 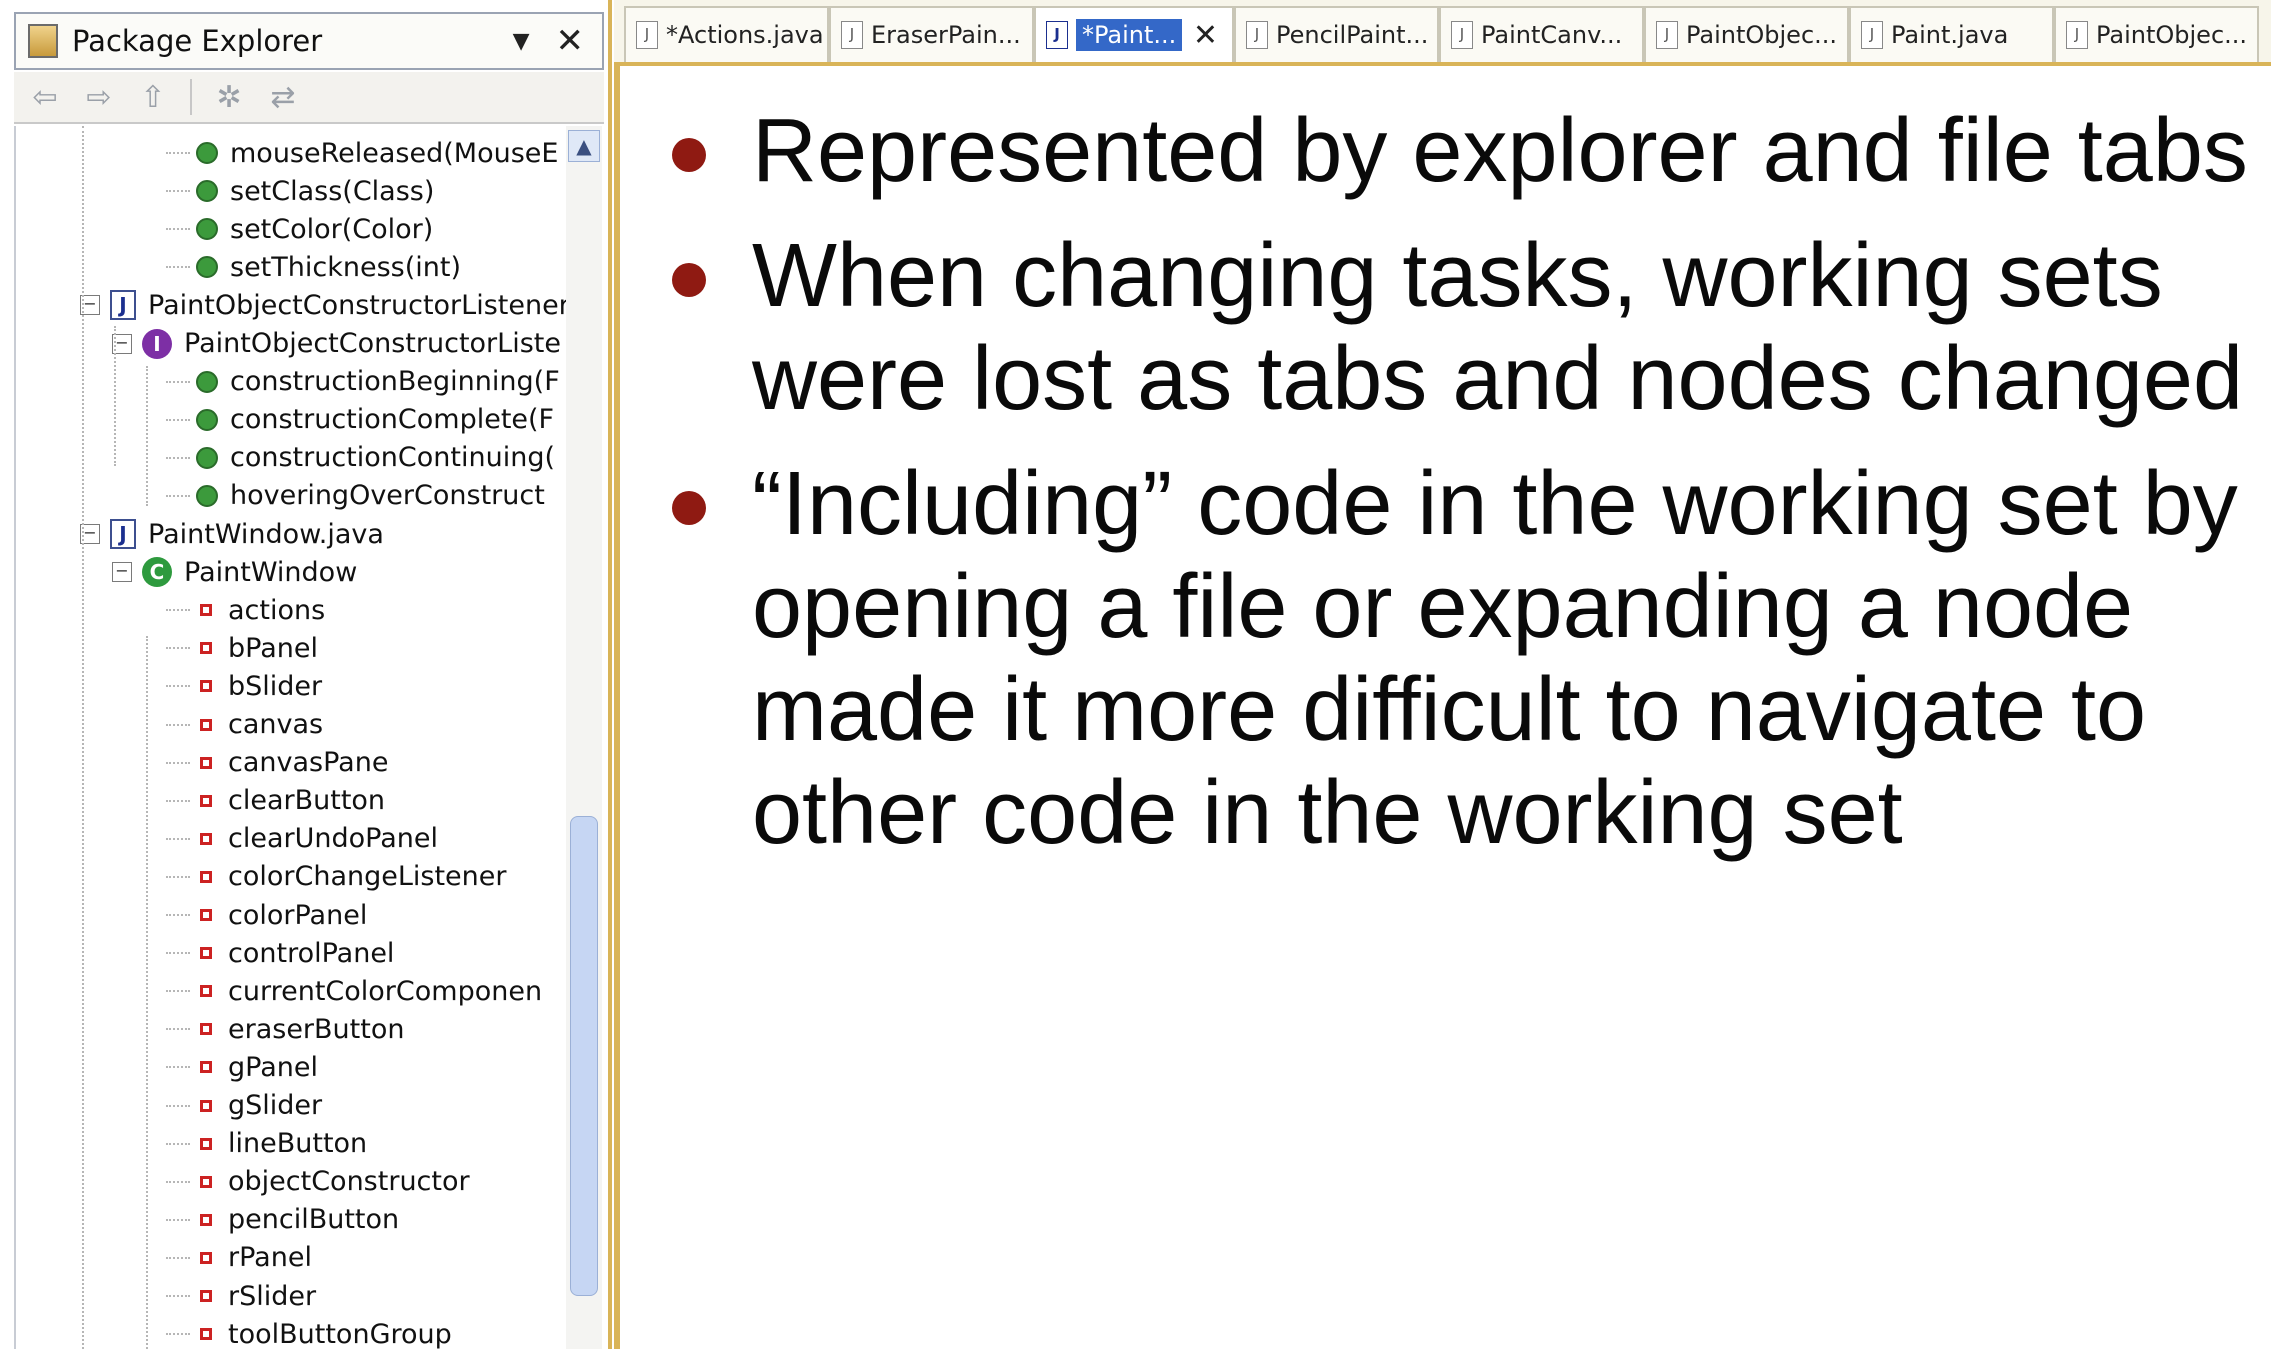 I want to click on collapse-all-icon: ✲, so click(x=229, y=97).